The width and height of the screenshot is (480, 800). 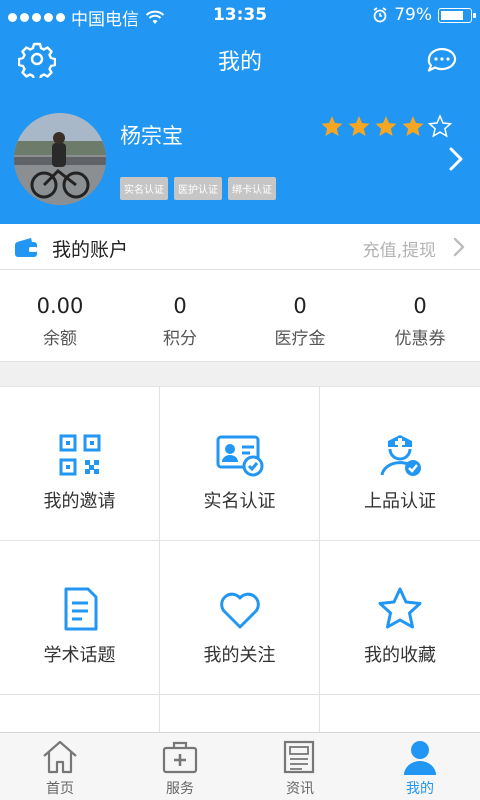 I want to click on id-card-icon, so click(x=239, y=456).